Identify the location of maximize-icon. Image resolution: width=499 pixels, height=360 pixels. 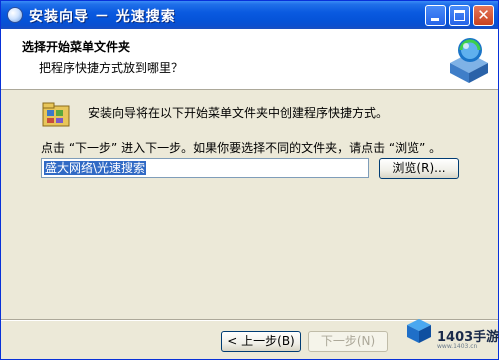
(459, 15).